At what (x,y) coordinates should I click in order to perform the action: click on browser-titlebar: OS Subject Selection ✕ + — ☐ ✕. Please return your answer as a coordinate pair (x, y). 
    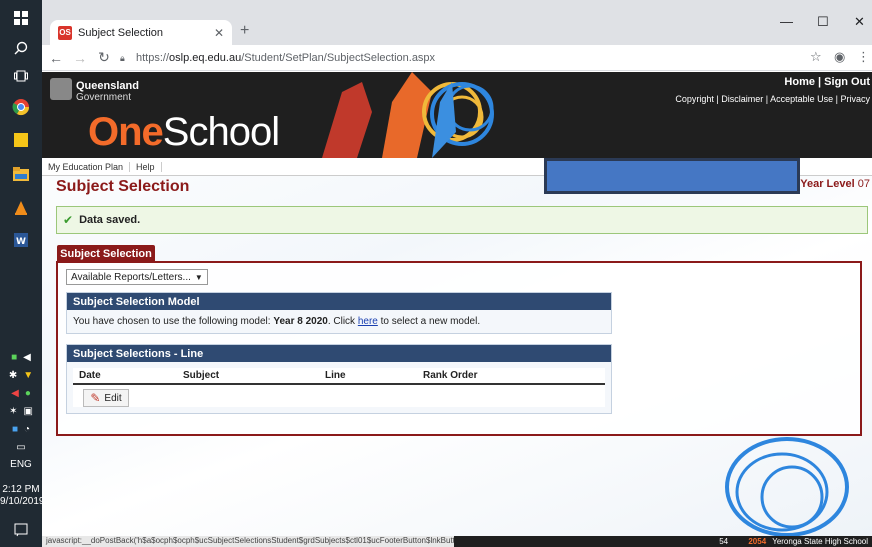
    Looking at the image, I should click on (457, 22).